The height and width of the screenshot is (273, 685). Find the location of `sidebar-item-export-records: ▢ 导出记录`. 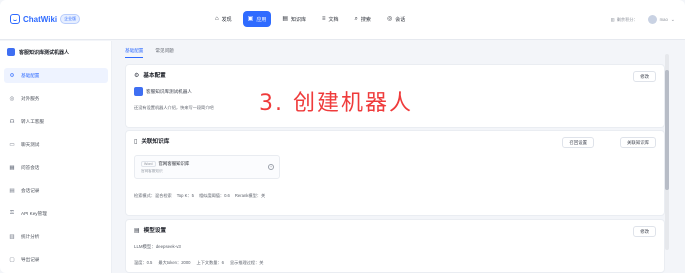

sidebar-item-export-records: ▢ 导出记录 is located at coordinates (56, 259).